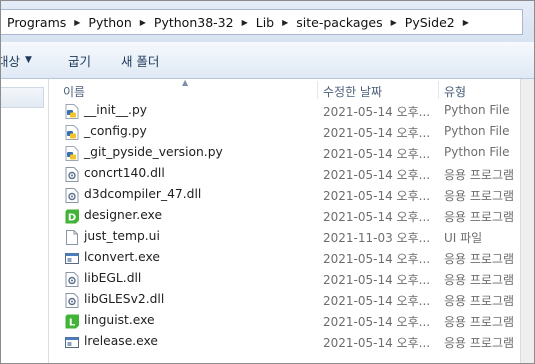  Describe the element at coordinates (284, 111) in the screenshot. I see `file-row: __init__.py 2021-05-14 오후... Python File` at that location.